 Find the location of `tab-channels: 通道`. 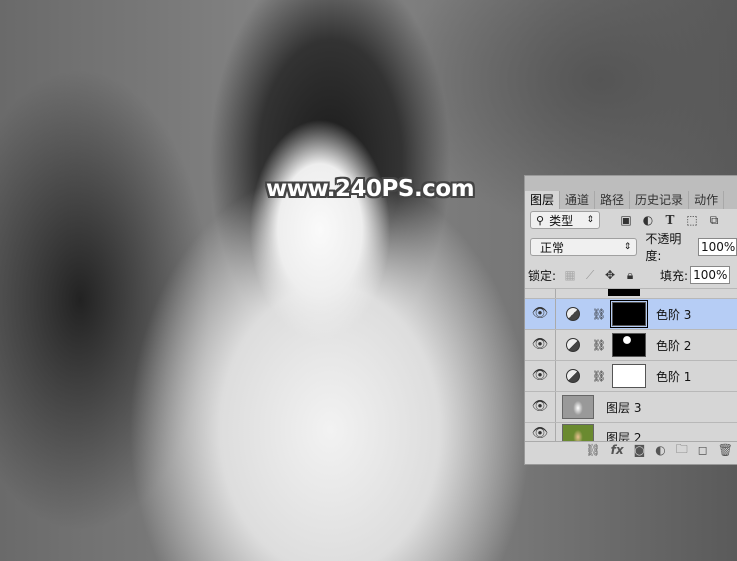

tab-channels: 通道 is located at coordinates (578, 200).